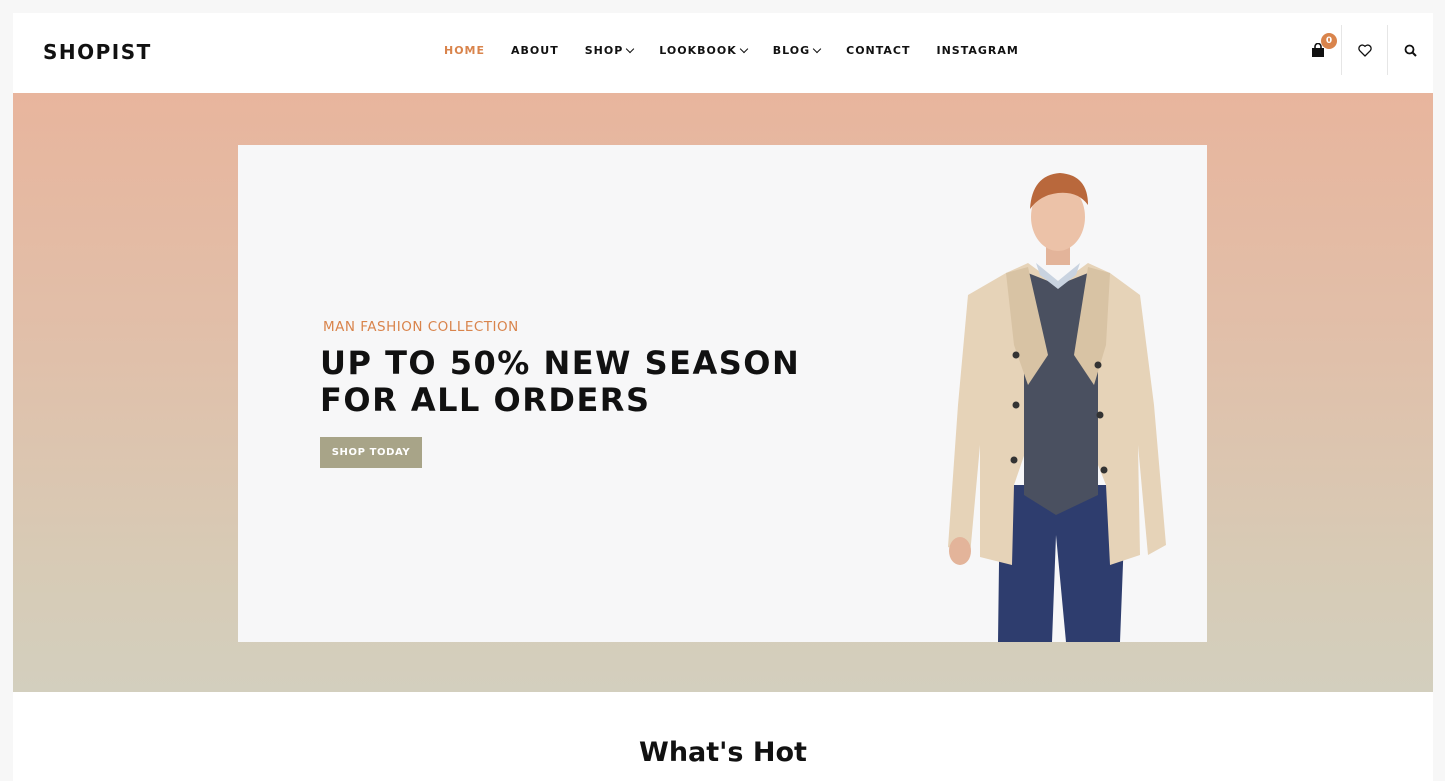 This screenshot has height=781, width=1445. I want to click on hero-headline-line2: FOR ALL ORDERS, so click(485, 400).